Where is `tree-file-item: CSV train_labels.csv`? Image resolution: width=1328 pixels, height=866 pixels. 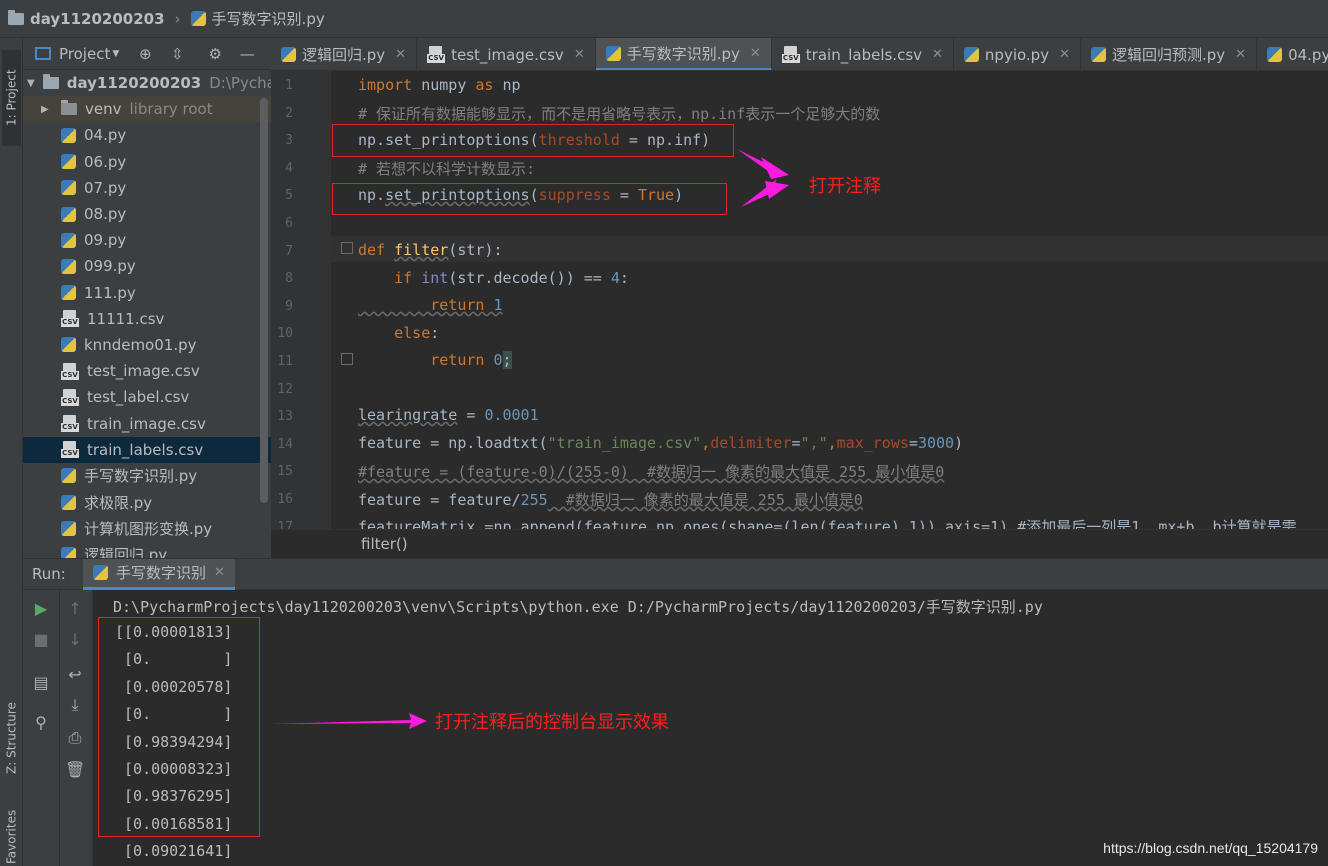
tree-file-item: CSV train_labels.csv is located at coordinates (147, 449).